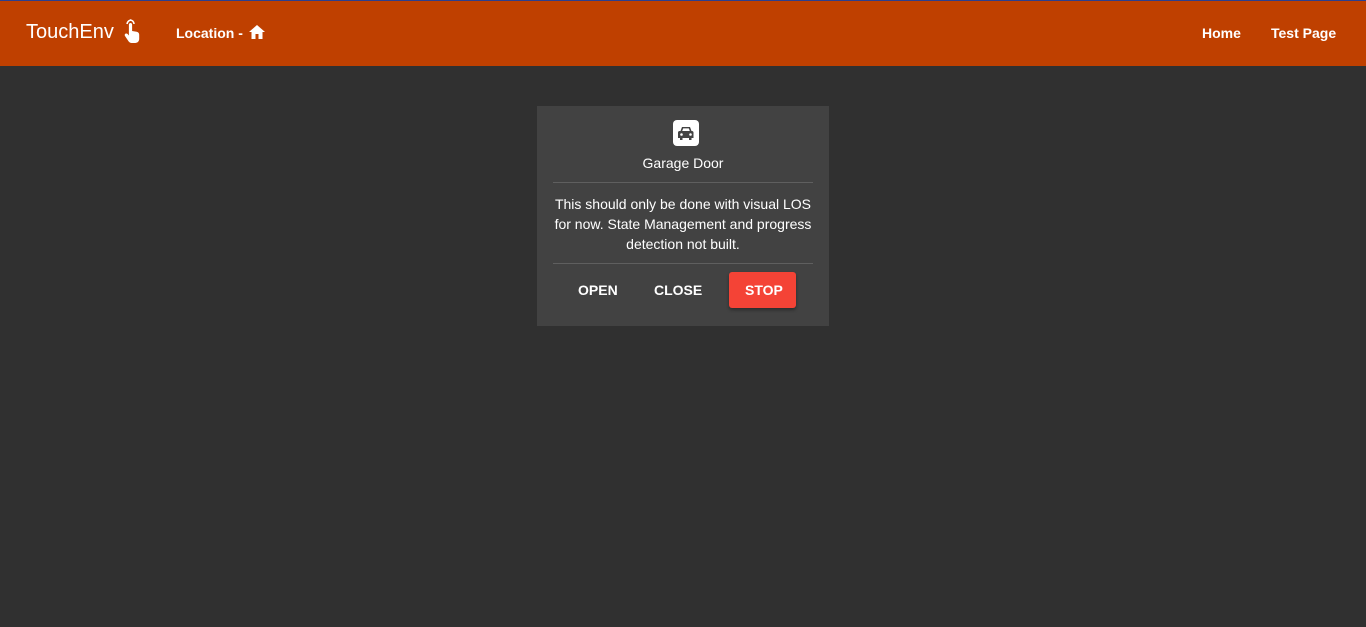  I want to click on card-title: Garage Door, so click(683, 163).